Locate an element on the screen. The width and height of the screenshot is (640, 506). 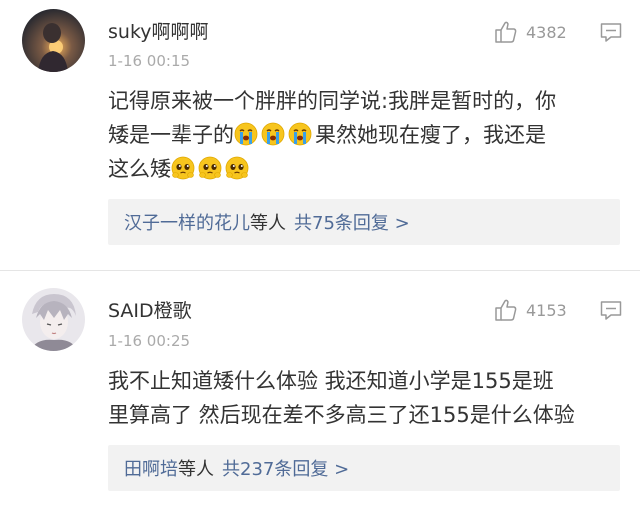
comment-line: 矮是一辈子的 果然她现在瘦了，我还是 is located at coordinates (368, 135).